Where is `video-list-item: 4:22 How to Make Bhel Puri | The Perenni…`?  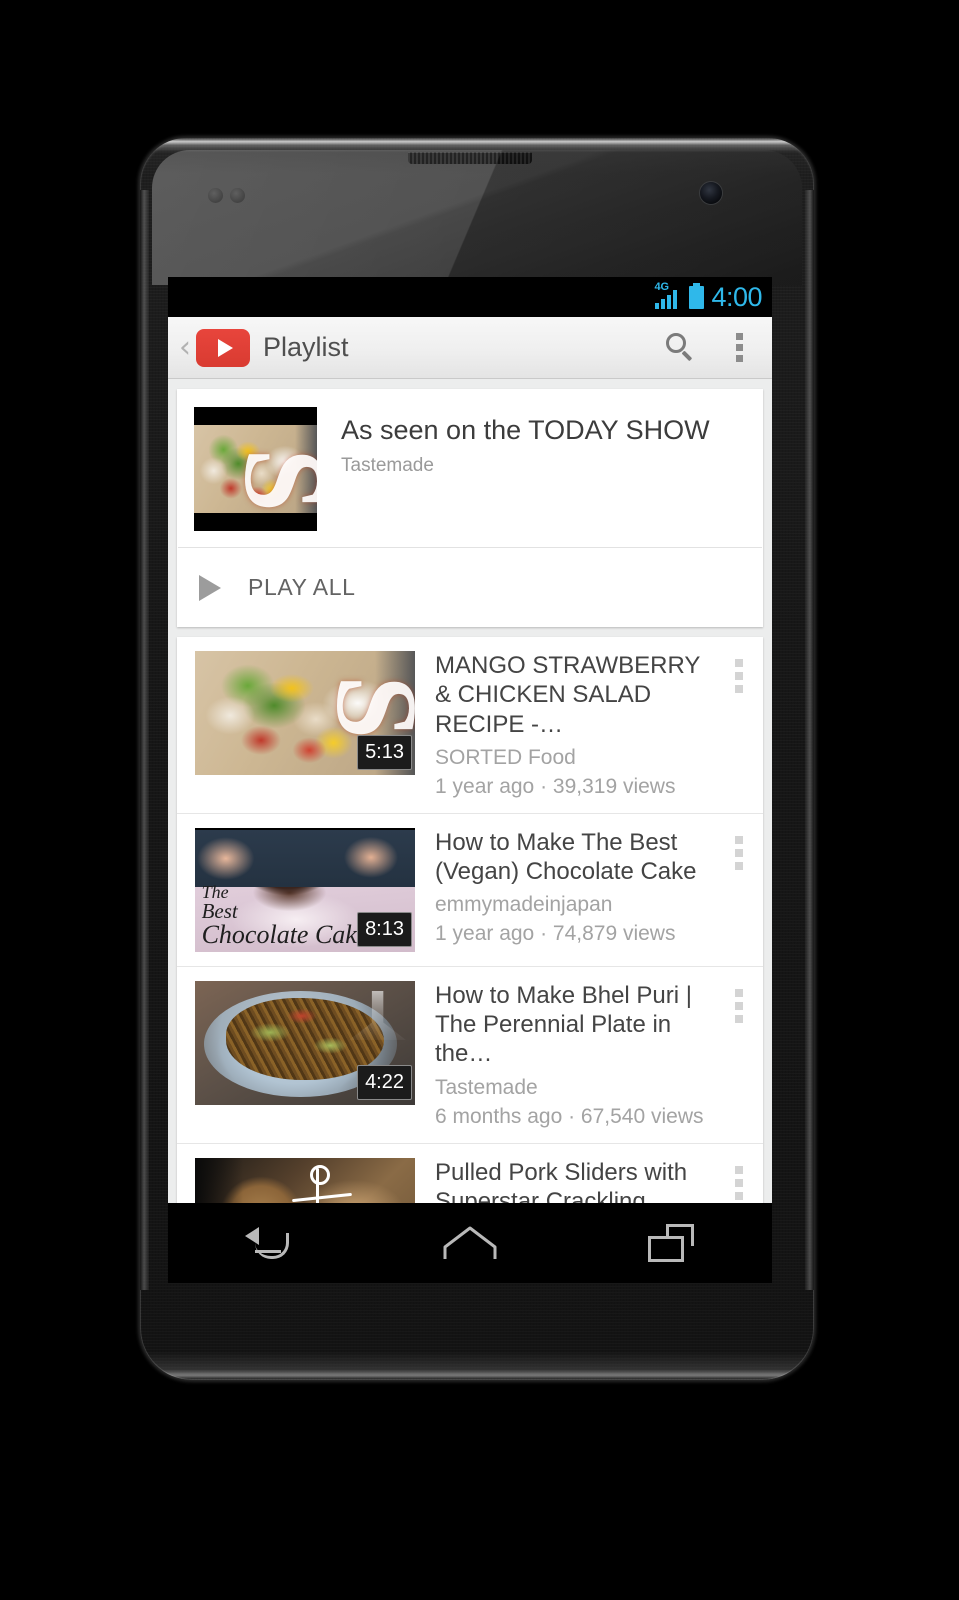 video-list-item: 4:22 How to Make Bhel Puri | The Perenni… is located at coordinates (470, 1054).